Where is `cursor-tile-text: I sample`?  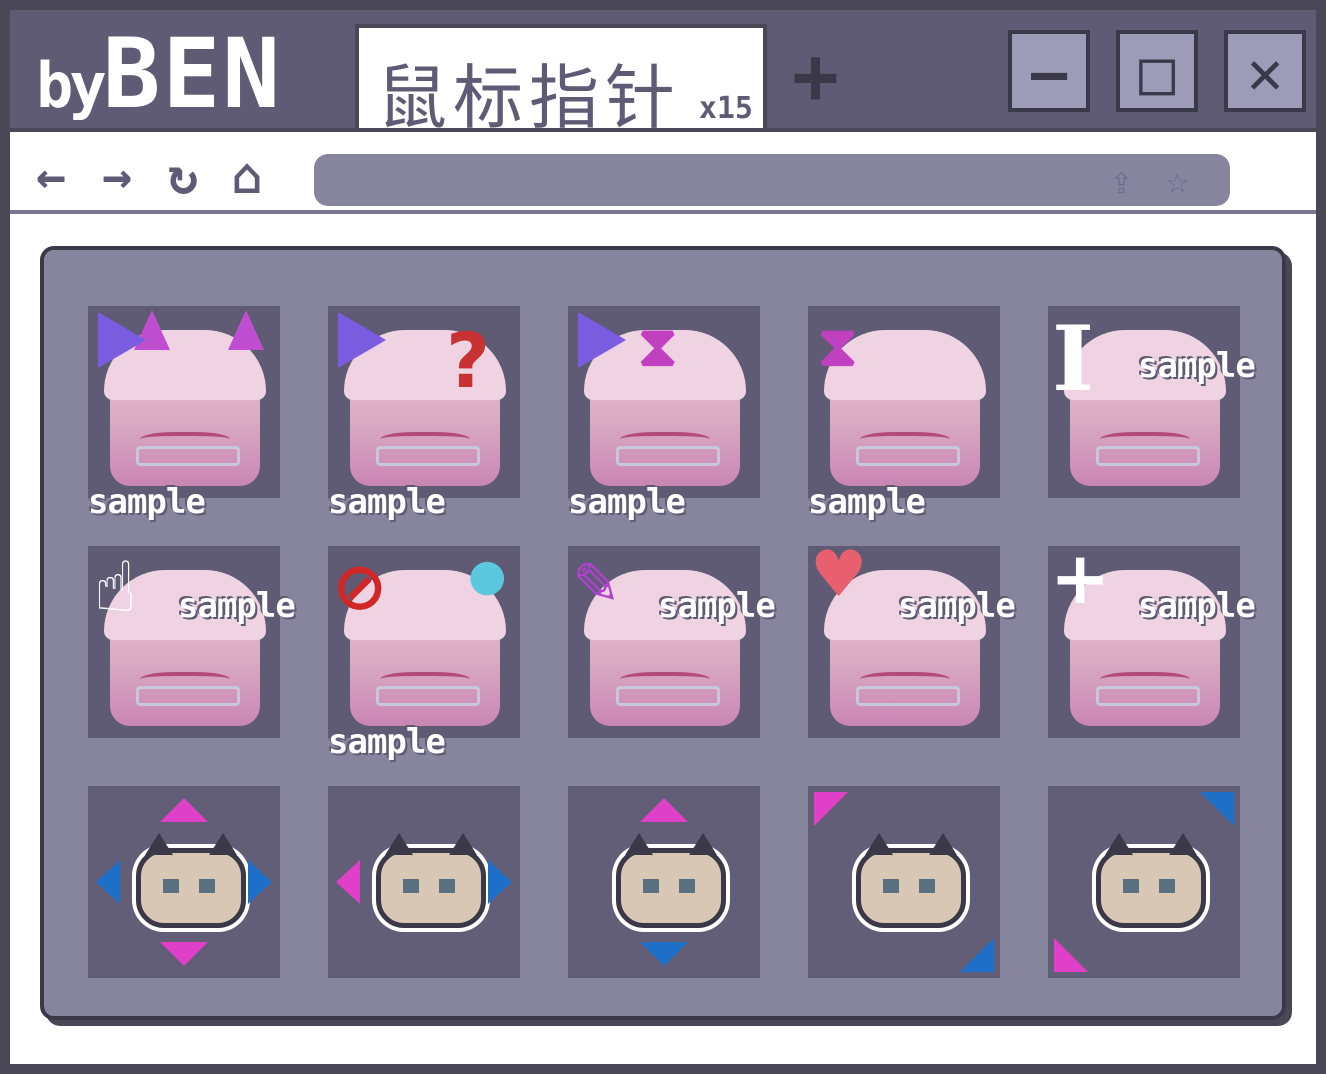
cursor-tile-text: I sample is located at coordinates (1152, 402).